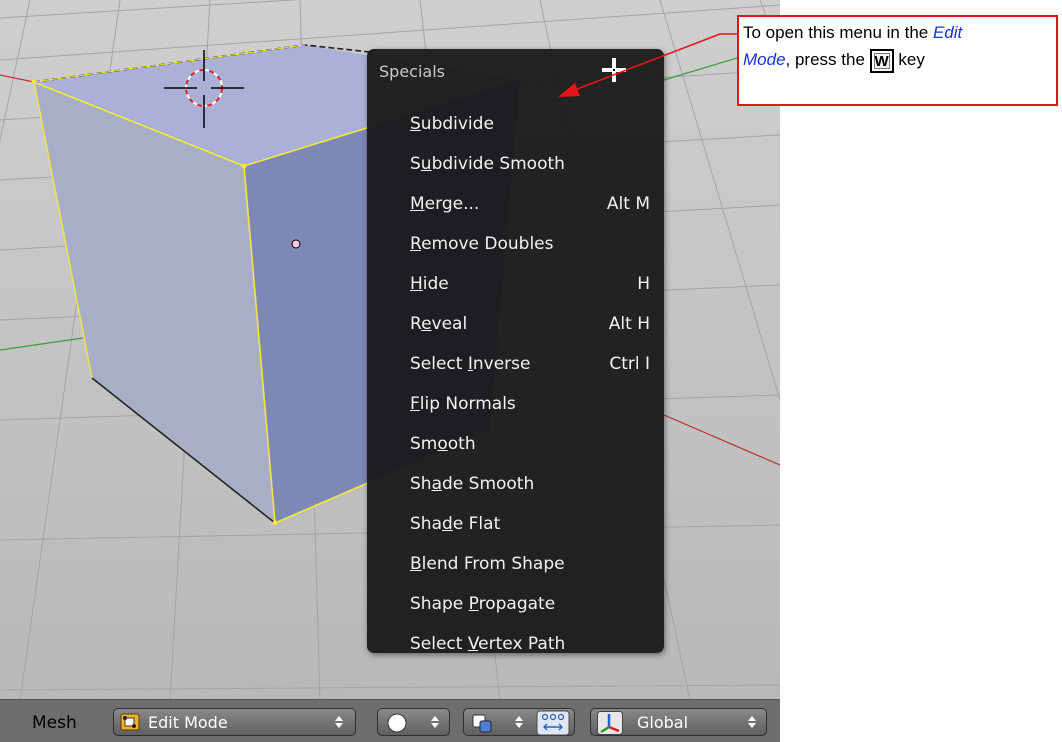 Image resolution: width=1062 pixels, height=742 pixels. I want to click on menu-item-label: Subdivide, so click(452, 124).